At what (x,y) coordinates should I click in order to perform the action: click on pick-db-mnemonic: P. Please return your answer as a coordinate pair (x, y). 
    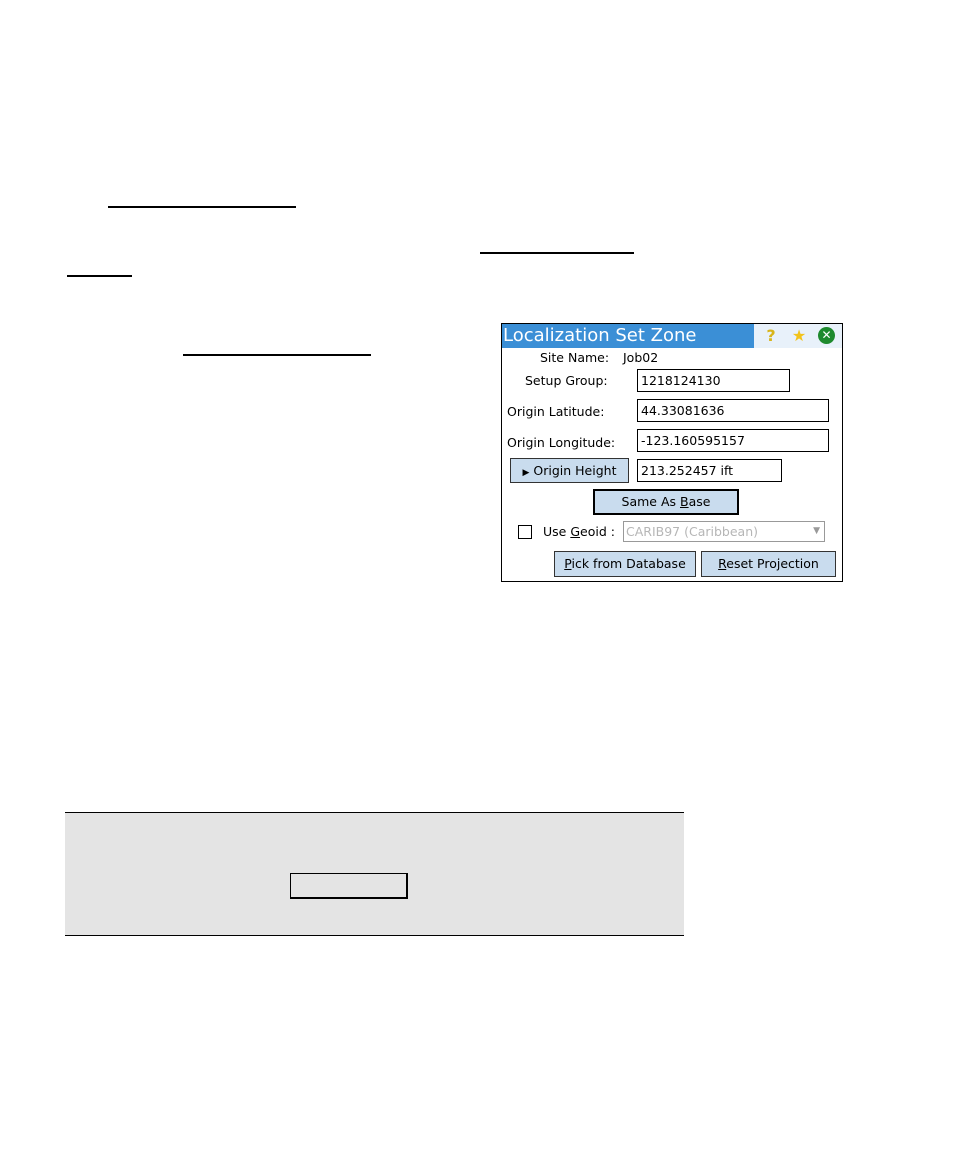
    Looking at the image, I should click on (568, 563).